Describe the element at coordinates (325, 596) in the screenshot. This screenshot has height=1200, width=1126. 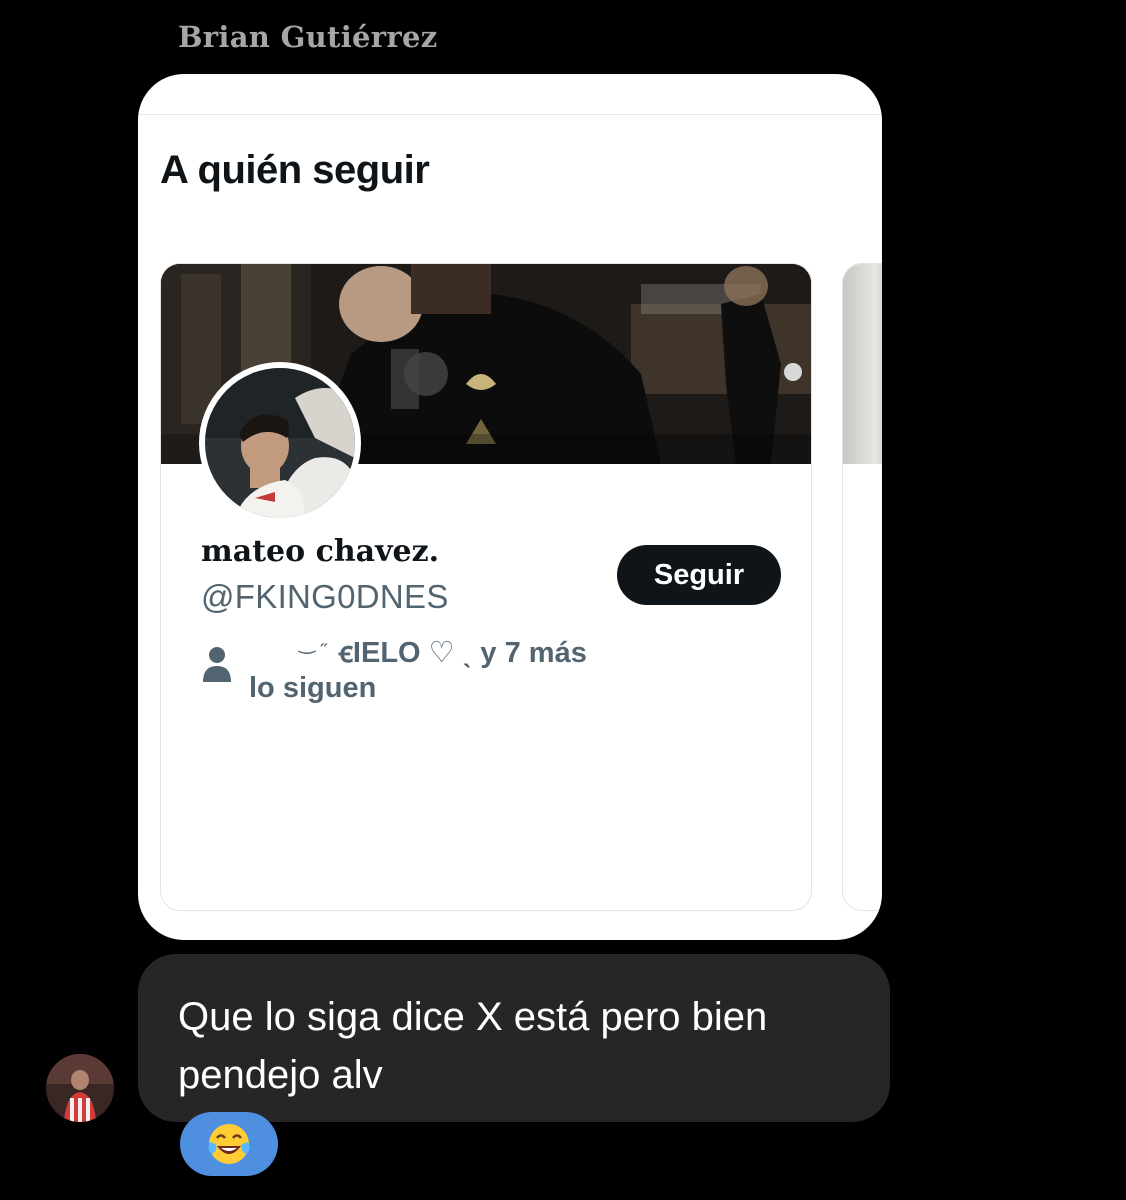
I see `user-handle: @FKING0DNES` at that location.